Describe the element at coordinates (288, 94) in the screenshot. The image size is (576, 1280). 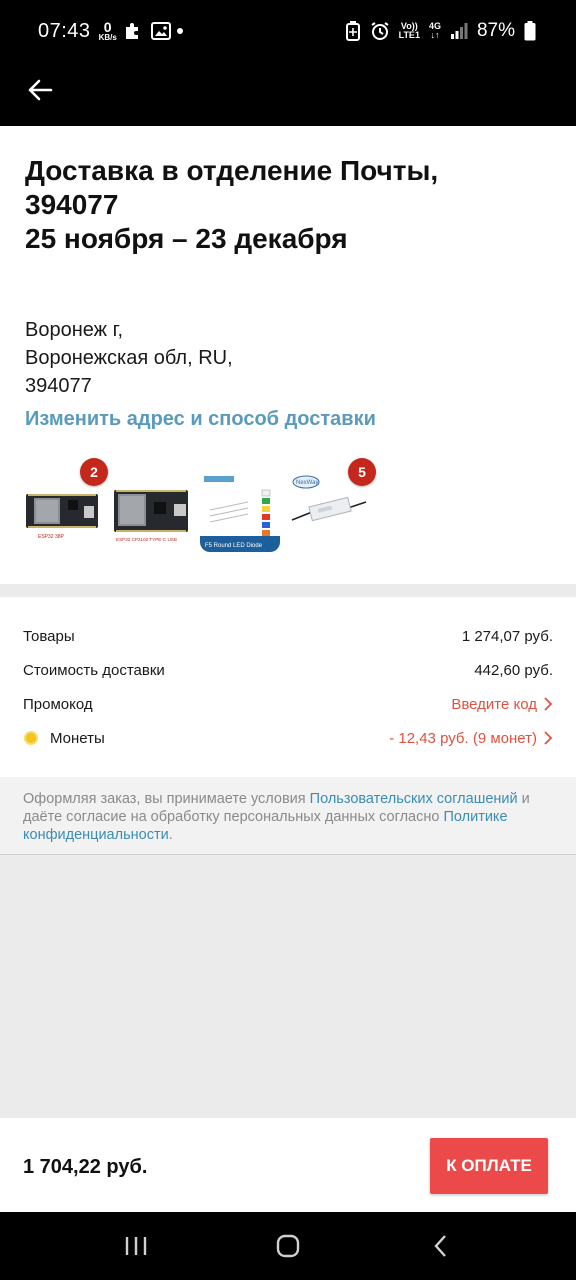
I see `app-bar` at that location.